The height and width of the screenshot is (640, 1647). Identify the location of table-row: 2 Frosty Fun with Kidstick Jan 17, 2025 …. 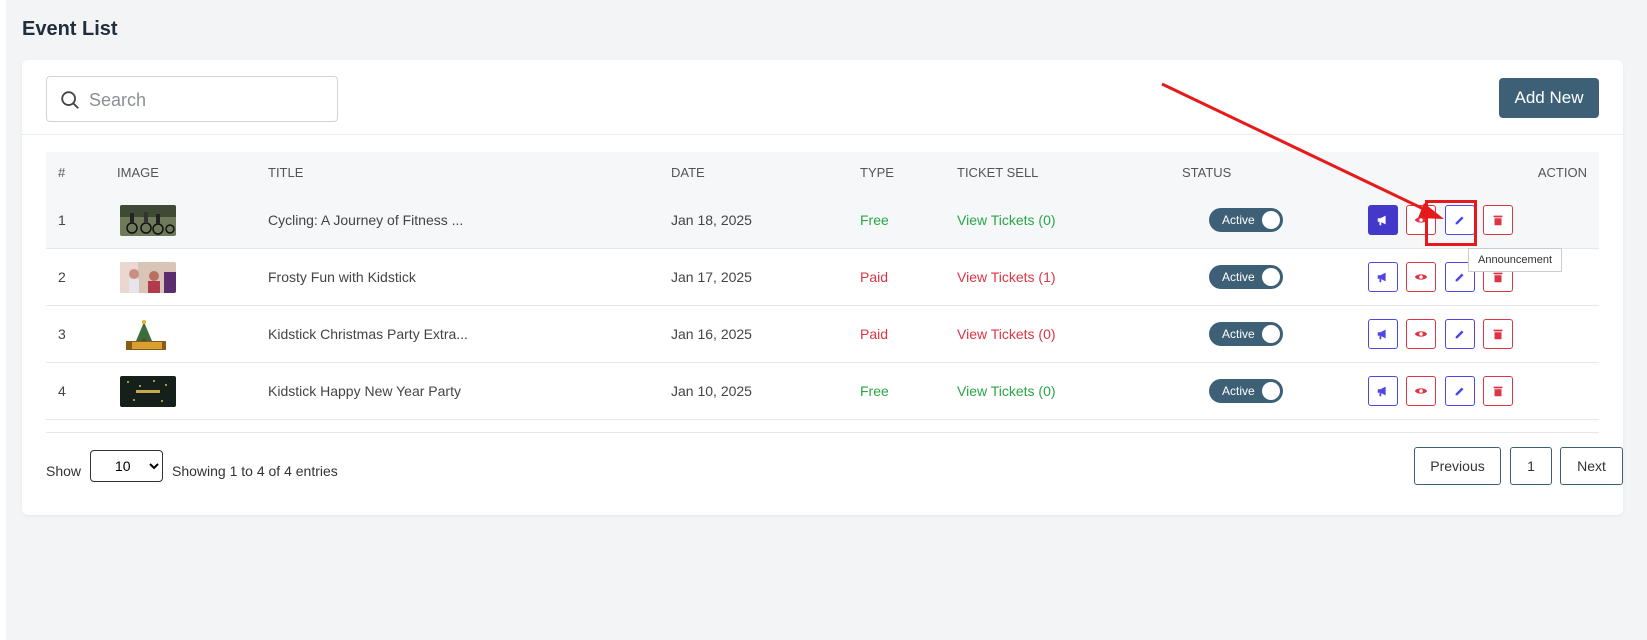
(822, 277).